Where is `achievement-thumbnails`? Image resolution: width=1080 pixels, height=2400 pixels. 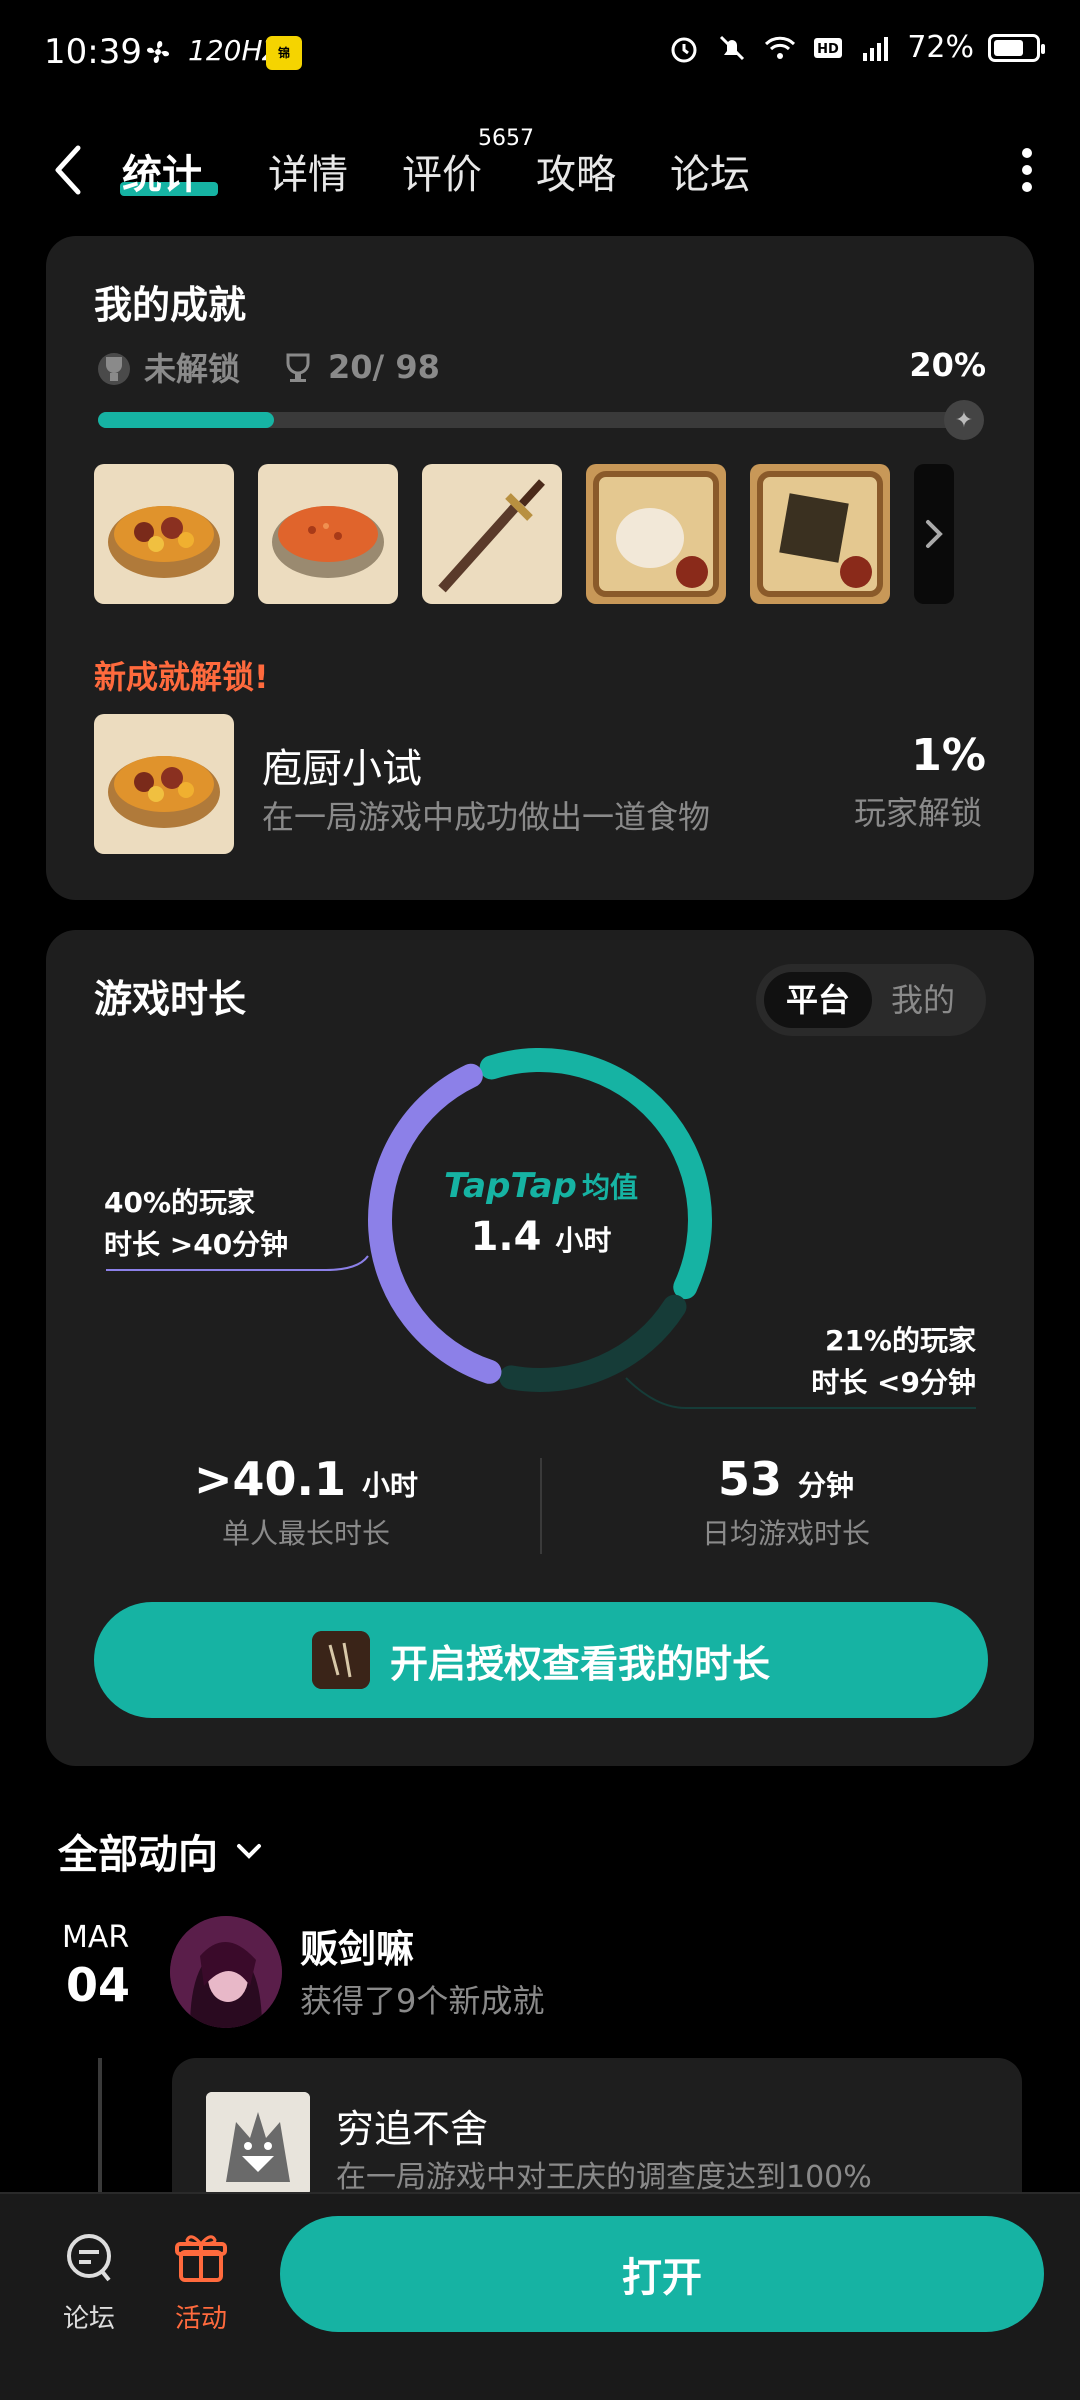
achievement-thumbnails is located at coordinates (524, 534).